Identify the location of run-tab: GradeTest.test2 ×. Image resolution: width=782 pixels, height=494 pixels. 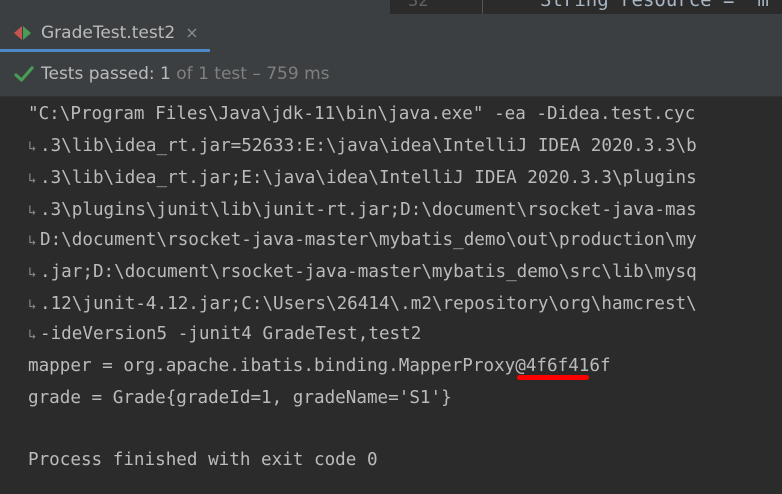
(105, 33).